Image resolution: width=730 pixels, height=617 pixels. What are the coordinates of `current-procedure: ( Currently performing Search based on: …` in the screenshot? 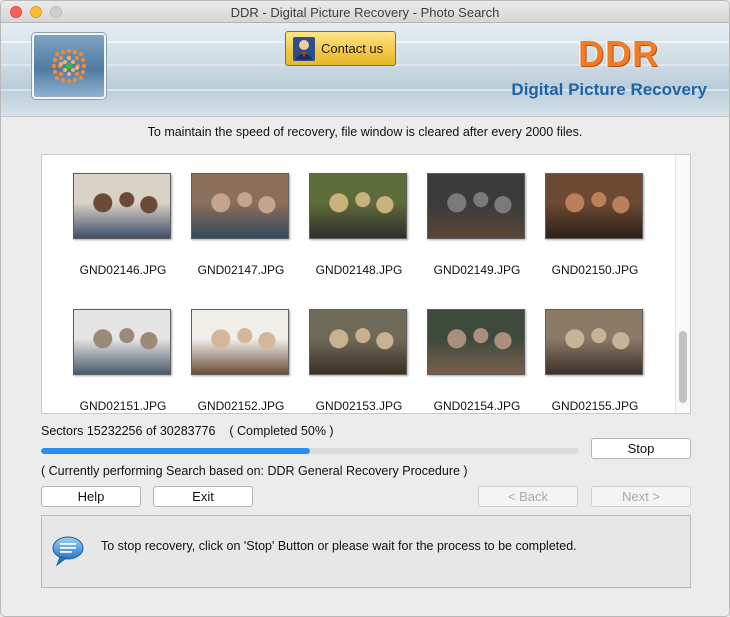 It's located at (254, 471).